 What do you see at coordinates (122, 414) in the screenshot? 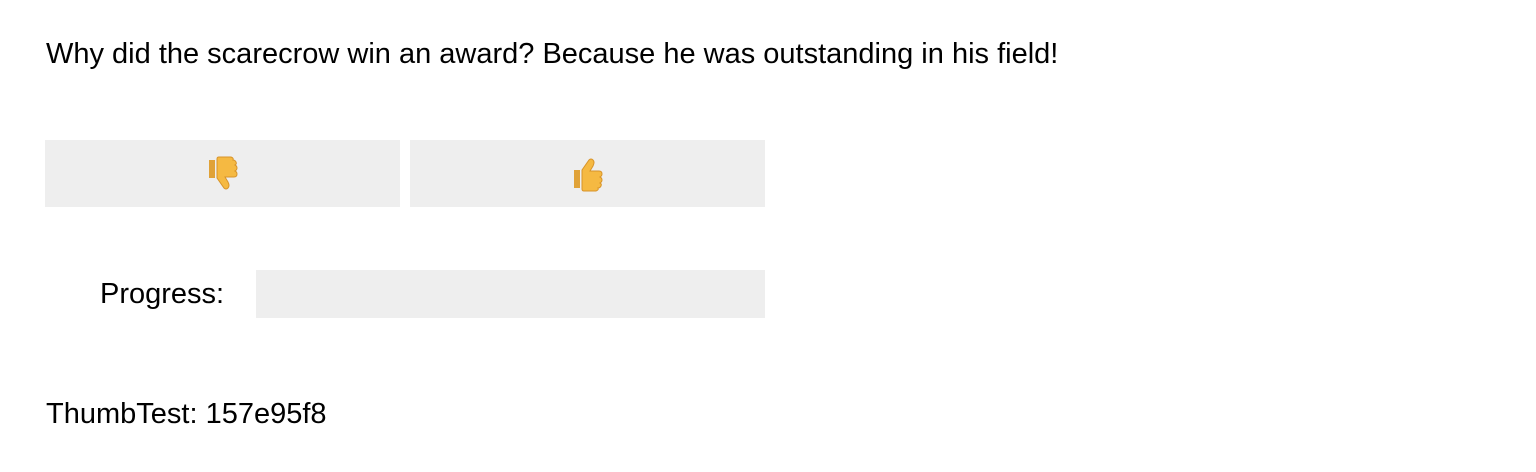
I see `thumbtest-label: ThumbTest:` at bounding box center [122, 414].